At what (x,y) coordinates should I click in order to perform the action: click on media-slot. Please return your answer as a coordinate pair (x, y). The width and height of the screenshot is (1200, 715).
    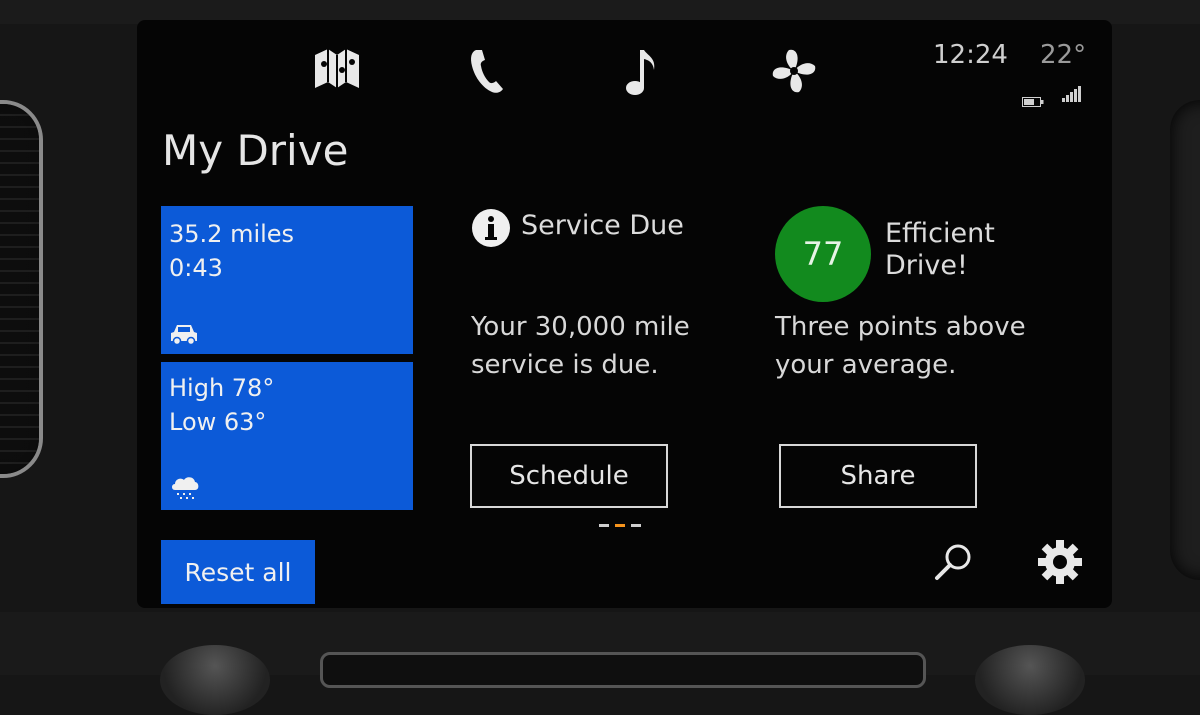
    Looking at the image, I should click on (623, 670).